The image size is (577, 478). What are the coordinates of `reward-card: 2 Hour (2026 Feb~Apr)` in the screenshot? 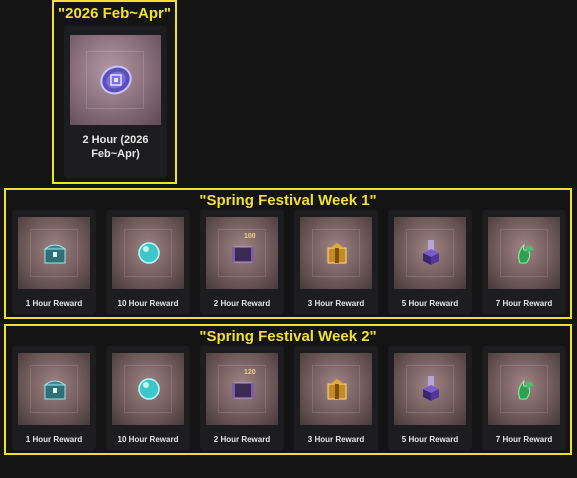 It's located at (115, 102).